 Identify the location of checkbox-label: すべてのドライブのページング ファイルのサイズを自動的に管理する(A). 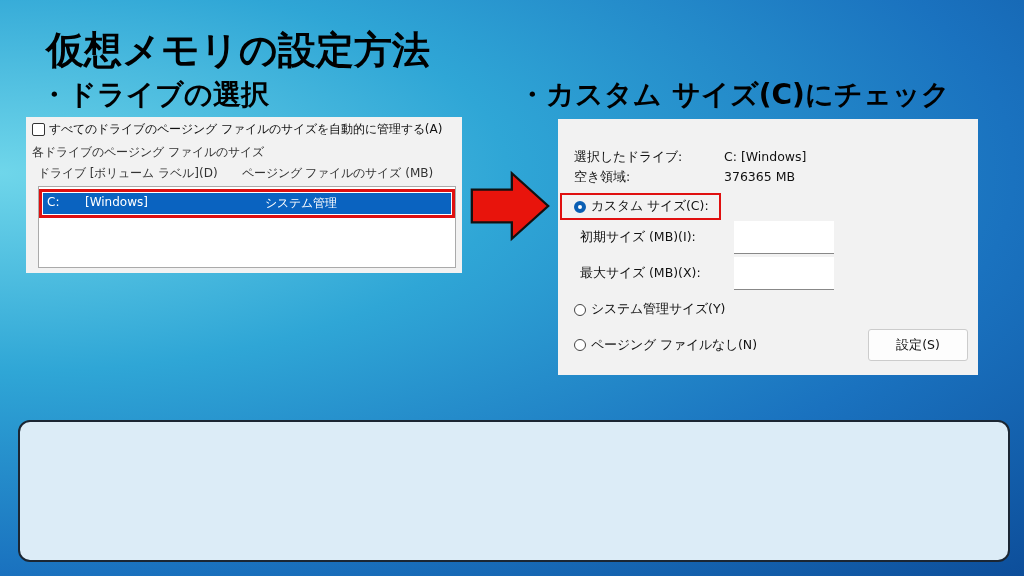
(246, 130).